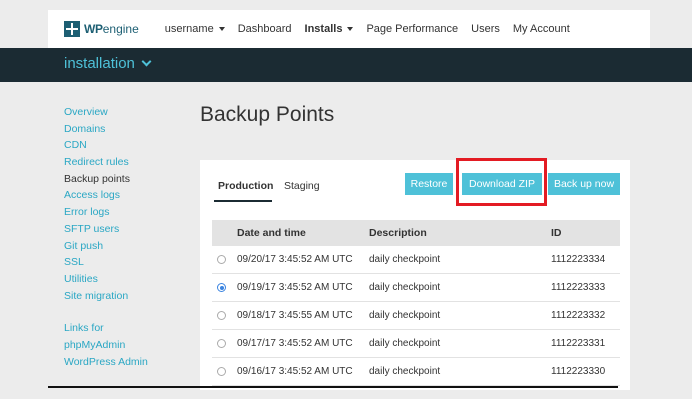 The image size is (692, 399). What do you see at coordinates (124, 345) in the screenshot?
I see `sidebar-link-phpmyadmin: phpMyAdmin` at bounding box center [124, 345].